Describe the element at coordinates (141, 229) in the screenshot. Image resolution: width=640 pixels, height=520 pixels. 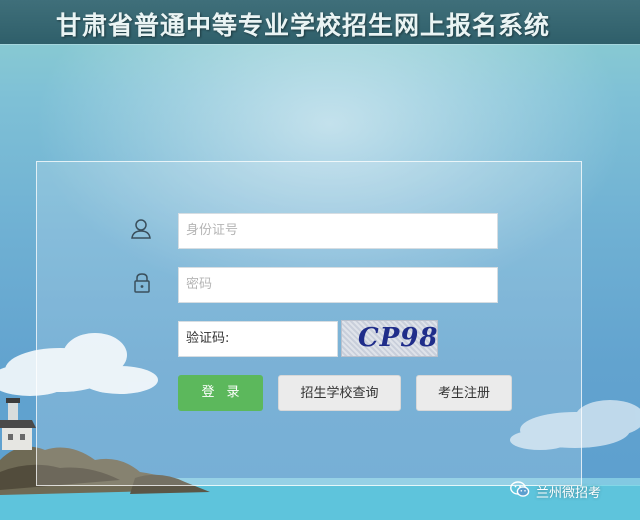
I see `user-icon` at that location.